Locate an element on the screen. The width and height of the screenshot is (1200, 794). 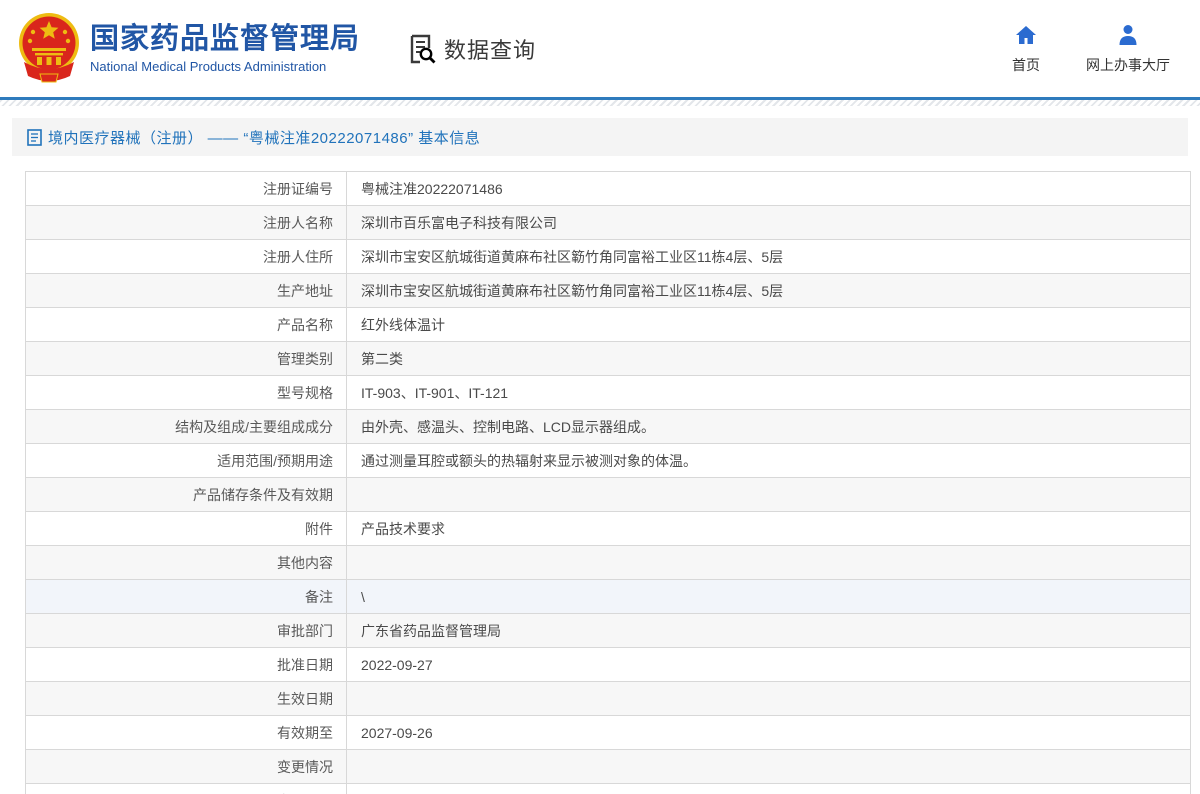
org-name-cn: 国家药品监督管理局 is located at coordinates (225, 38).